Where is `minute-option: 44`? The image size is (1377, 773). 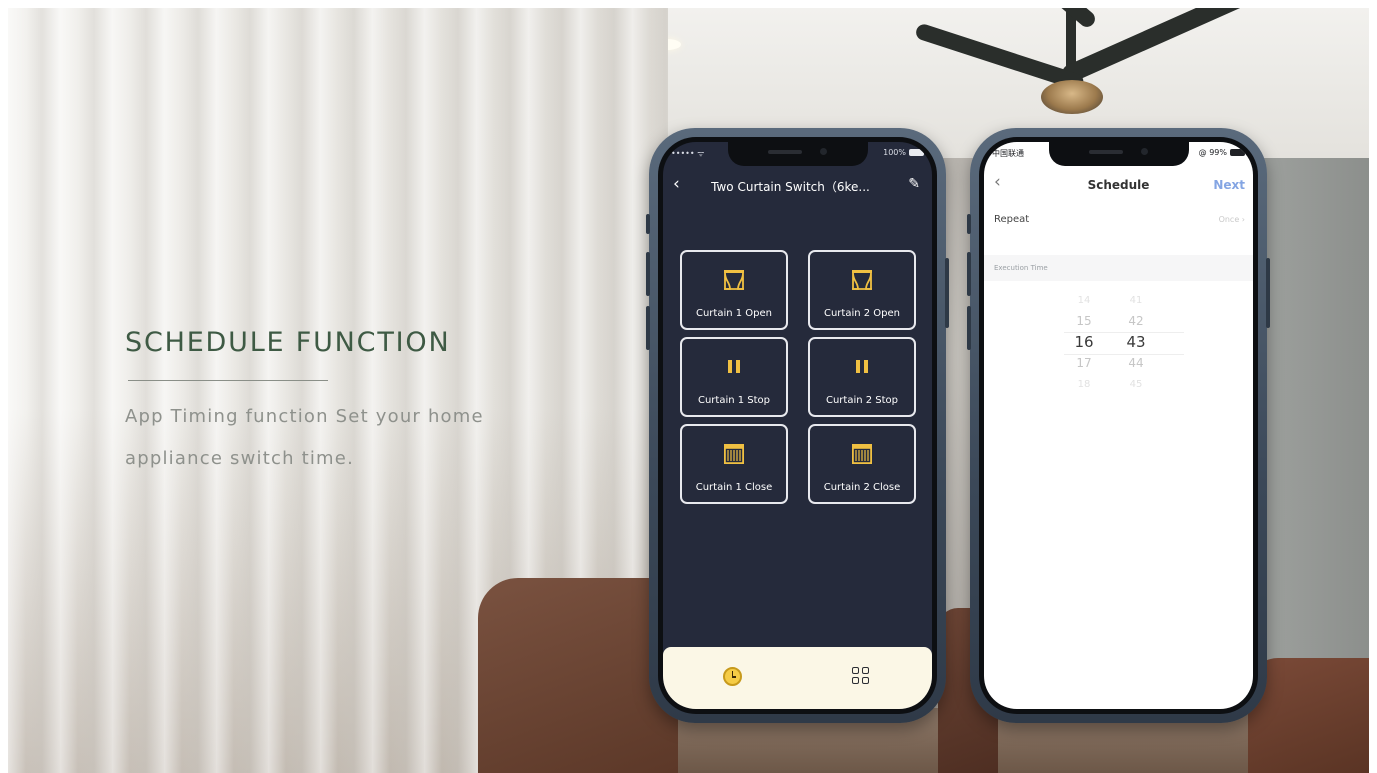
minute-option: 44 is located at coordinates (1136, 363).